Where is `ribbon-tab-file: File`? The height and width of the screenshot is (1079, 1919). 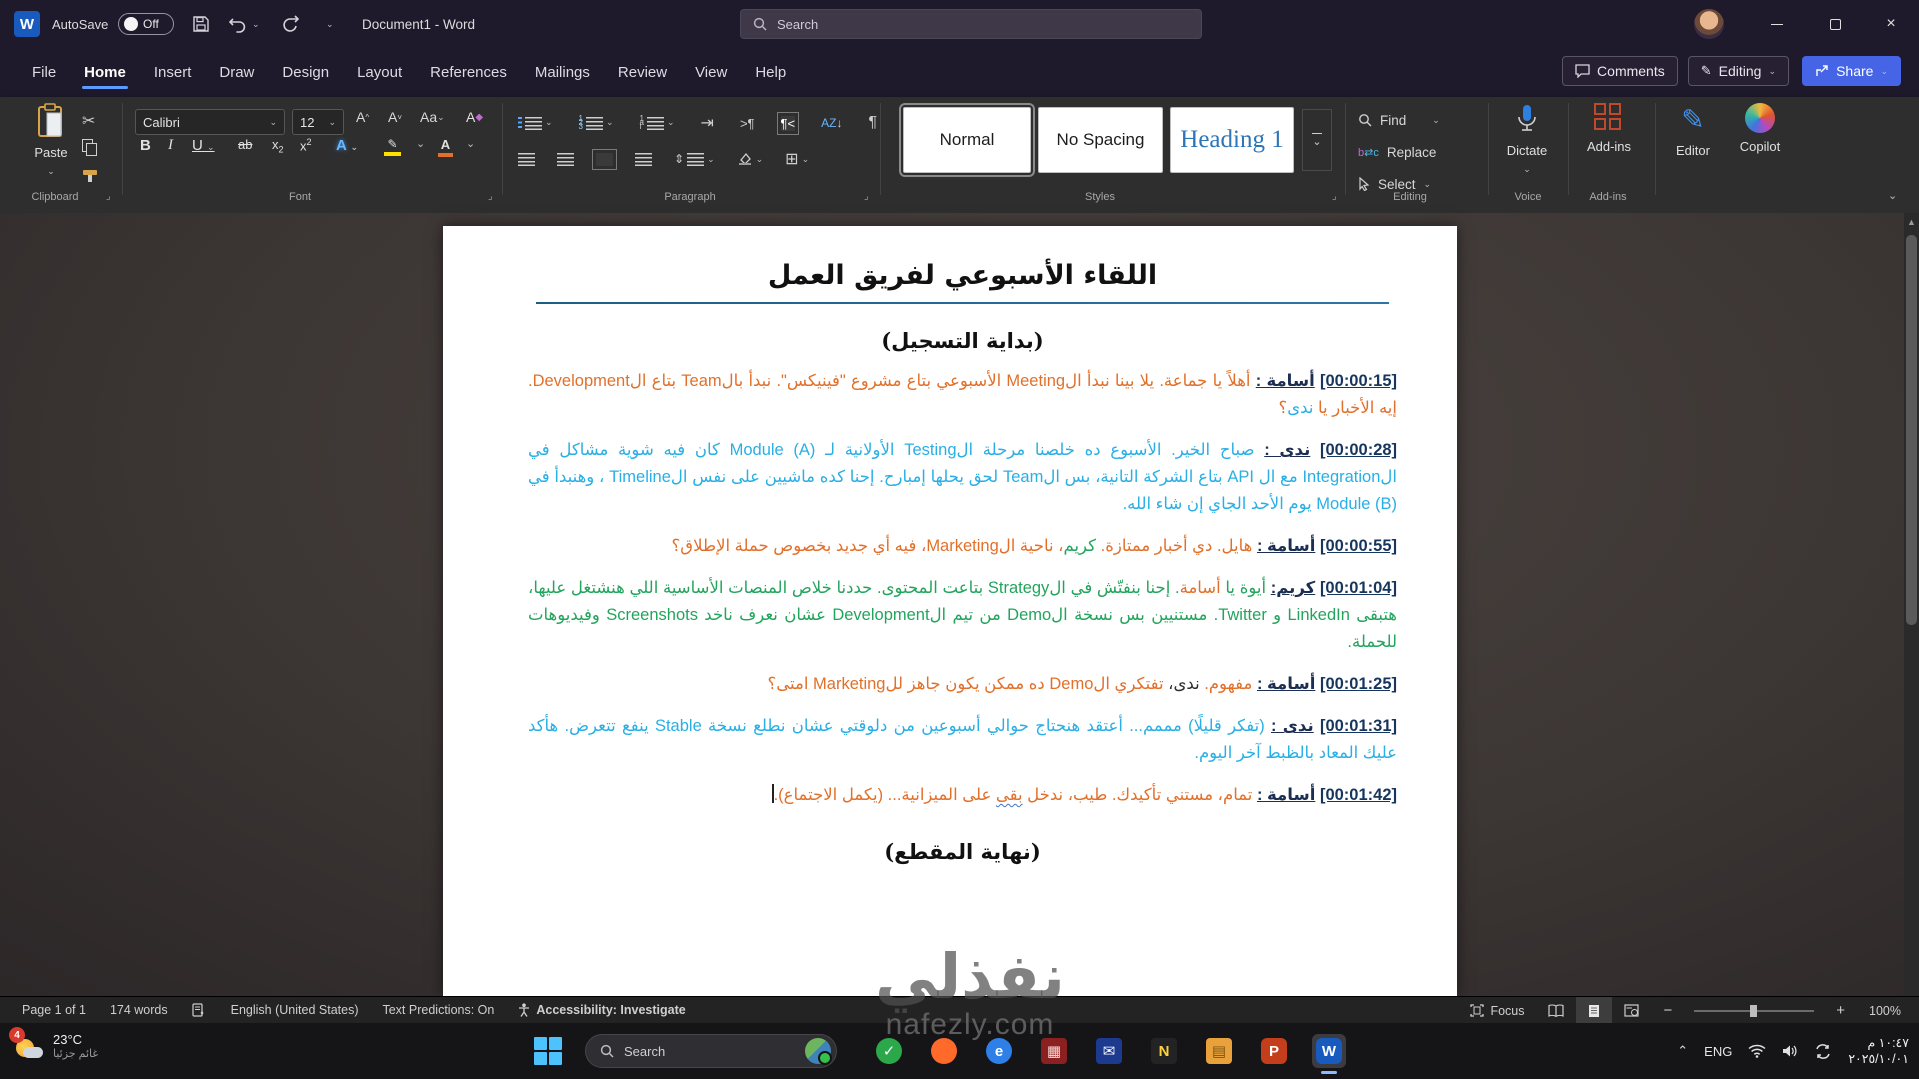 ribbon-tab-file: File is located at coordinates (44, 72).